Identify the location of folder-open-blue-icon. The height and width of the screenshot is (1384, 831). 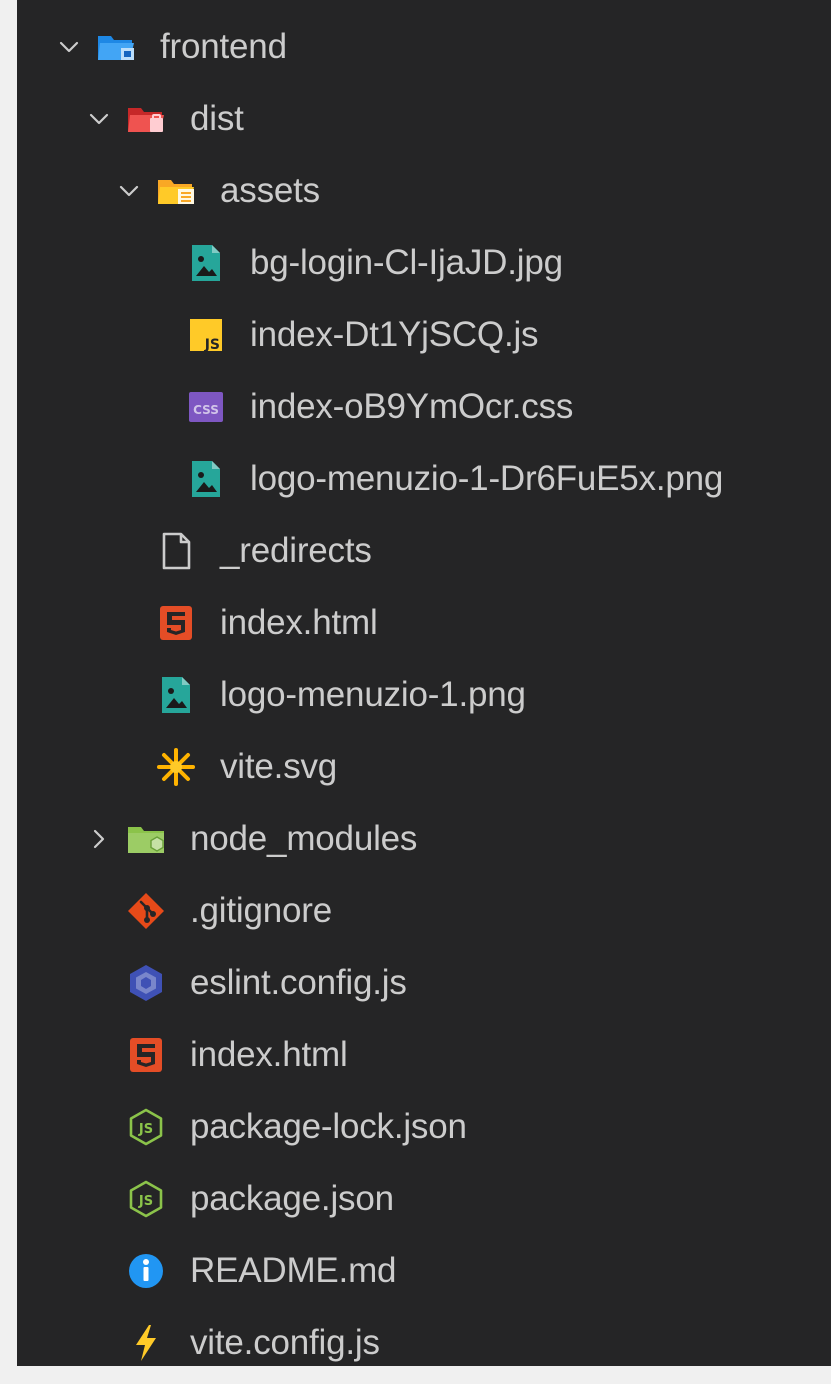
(116, 47).